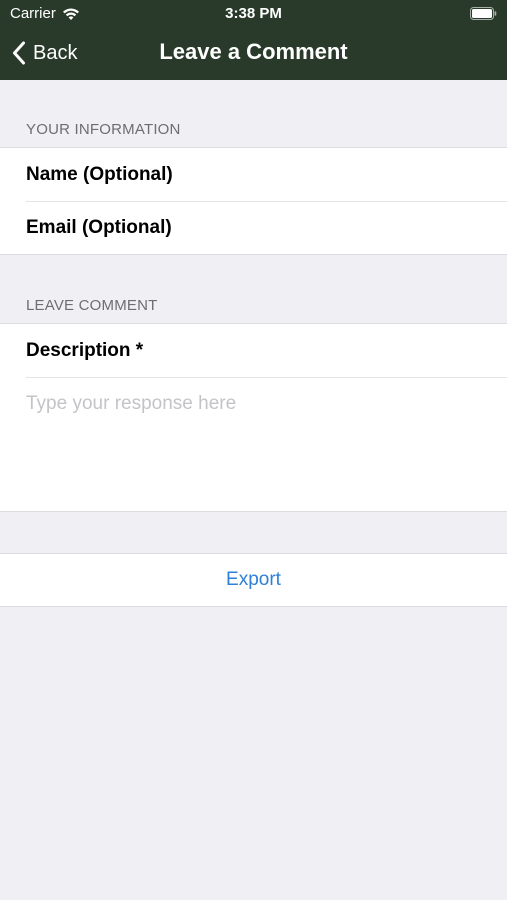 The image size is (507, 900). I want to click on name-field-label: Name (Optional), so click(99, 174).